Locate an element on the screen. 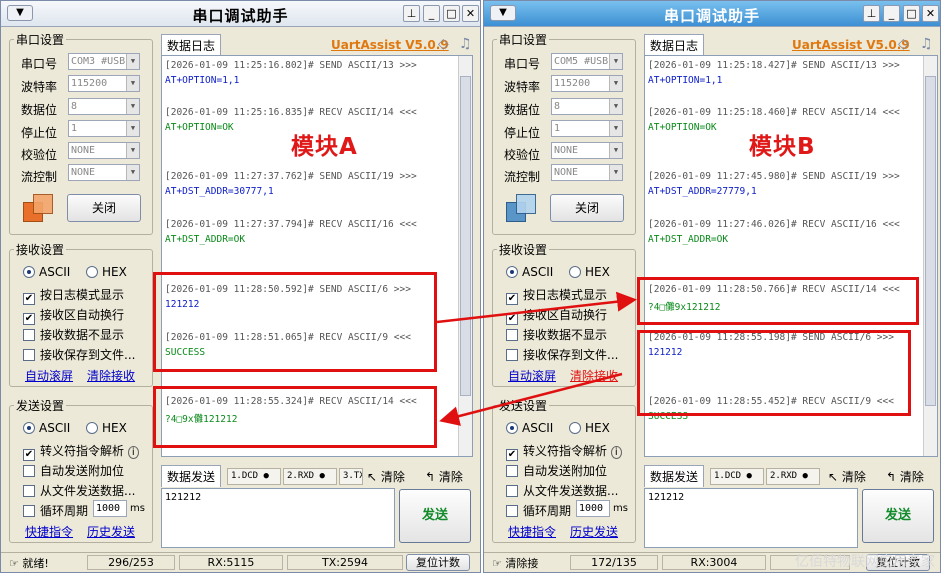 Image resolution: width=941 pixels, height=573 pixels. module-a-label: 模块A is located at coordinates (324, 147).